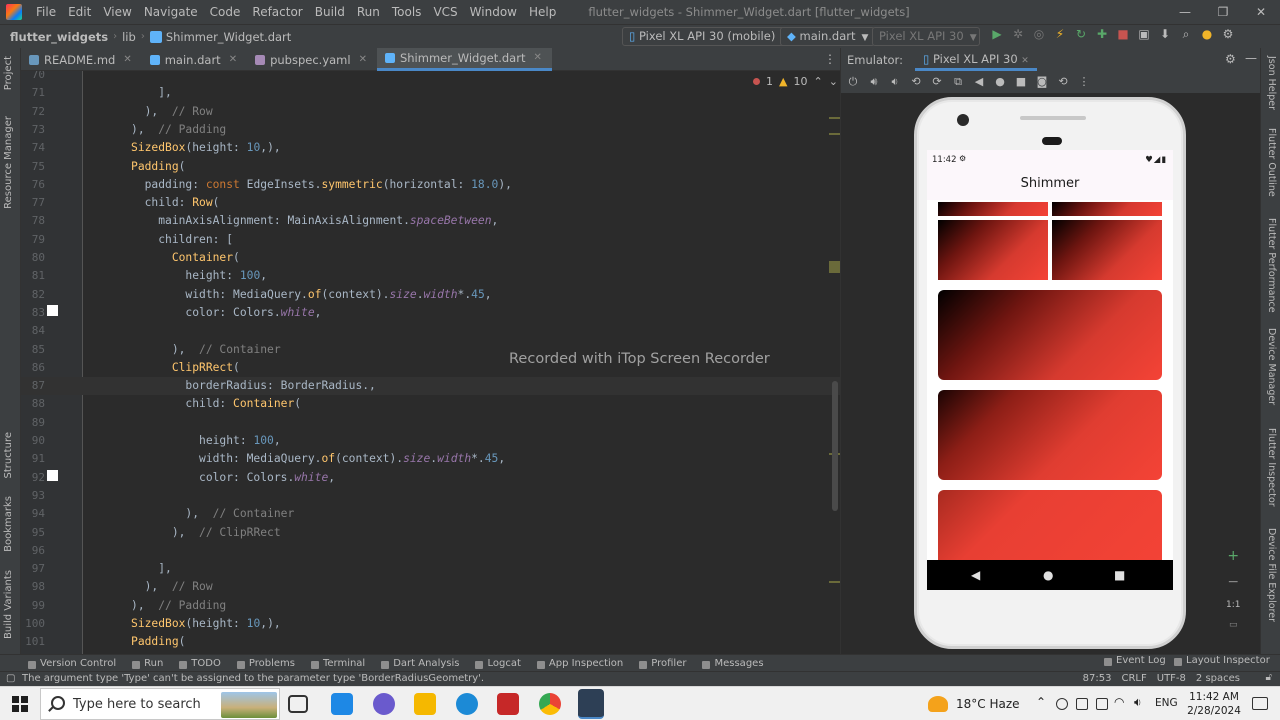  What do you see at coordinates (52, 475) in the screenshot?
I see `color-swatch-icon` at bounding box center [52, 475].